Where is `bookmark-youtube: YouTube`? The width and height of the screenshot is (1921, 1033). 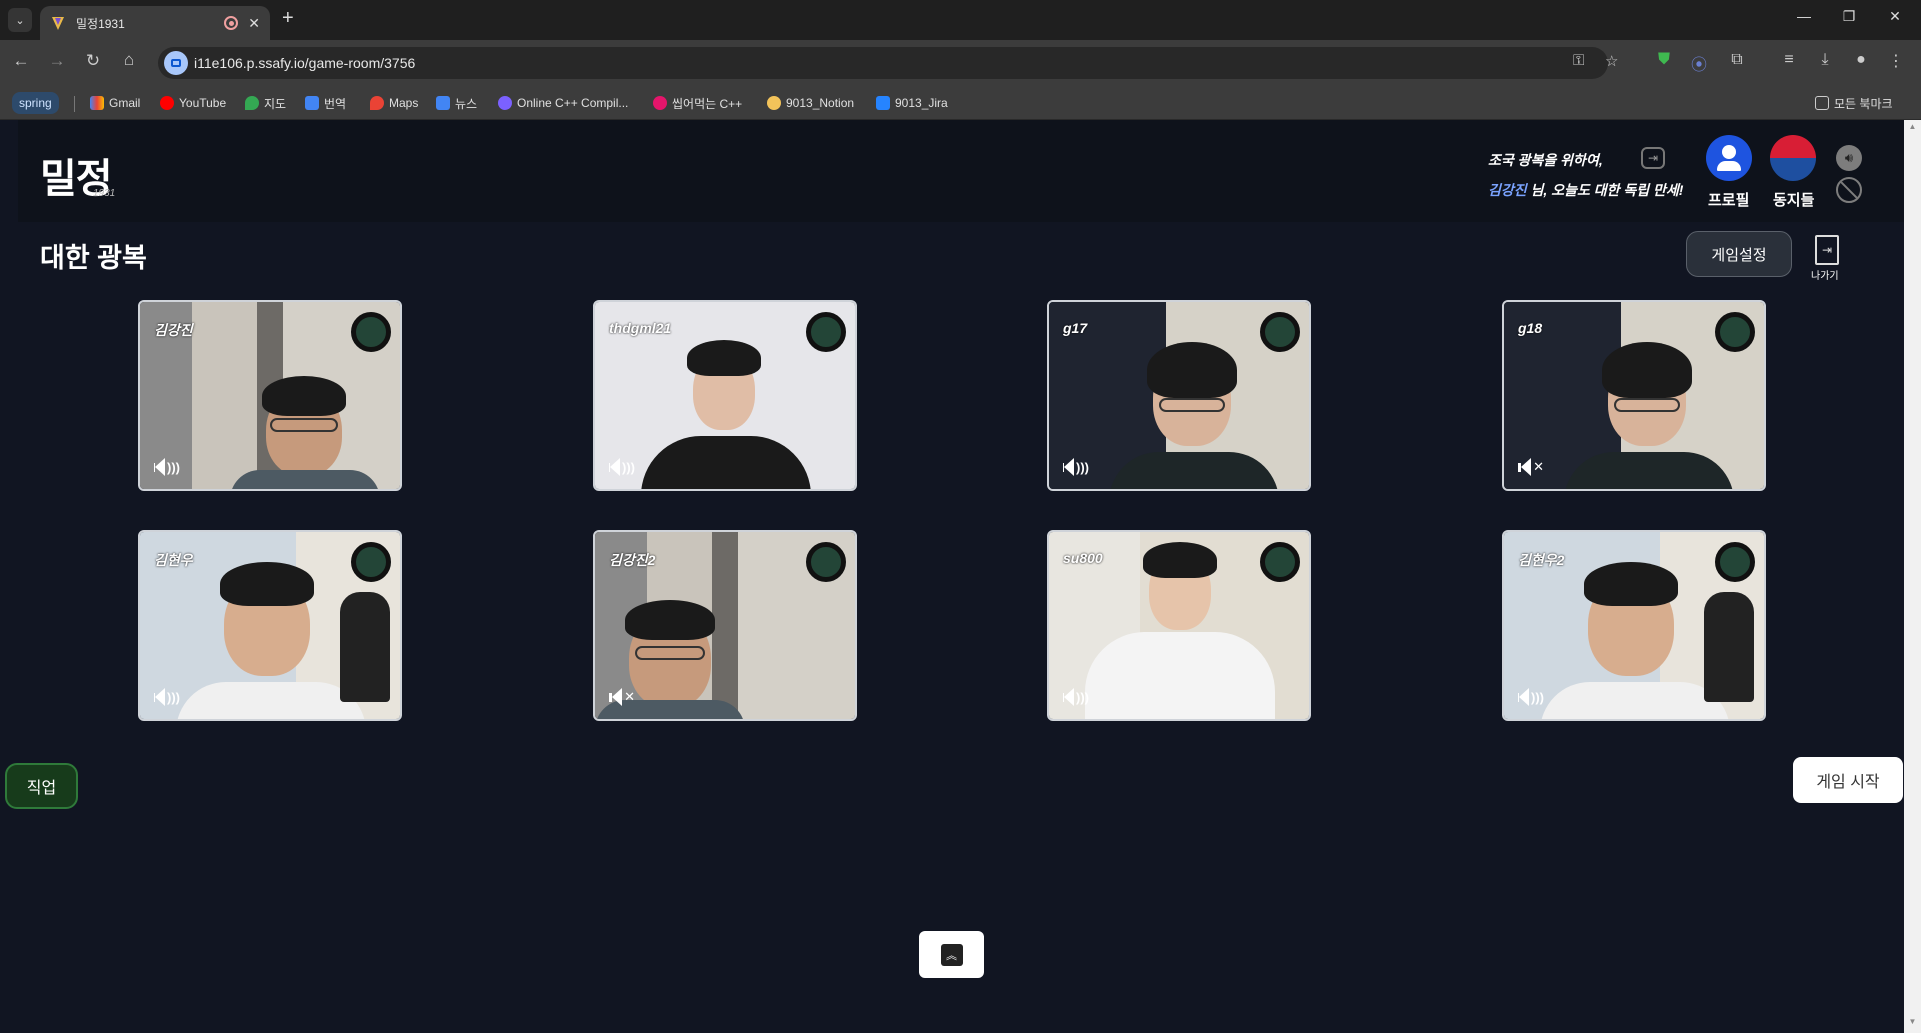 bookmark-youtube: YouTube is located at coordinates (193, 103).